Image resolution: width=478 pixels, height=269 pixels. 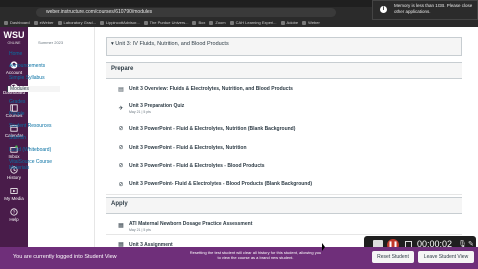 What do you see at coordinates (471, 137) in the screenshot?
I see `right-gutter` at bounding box center [471, 137].